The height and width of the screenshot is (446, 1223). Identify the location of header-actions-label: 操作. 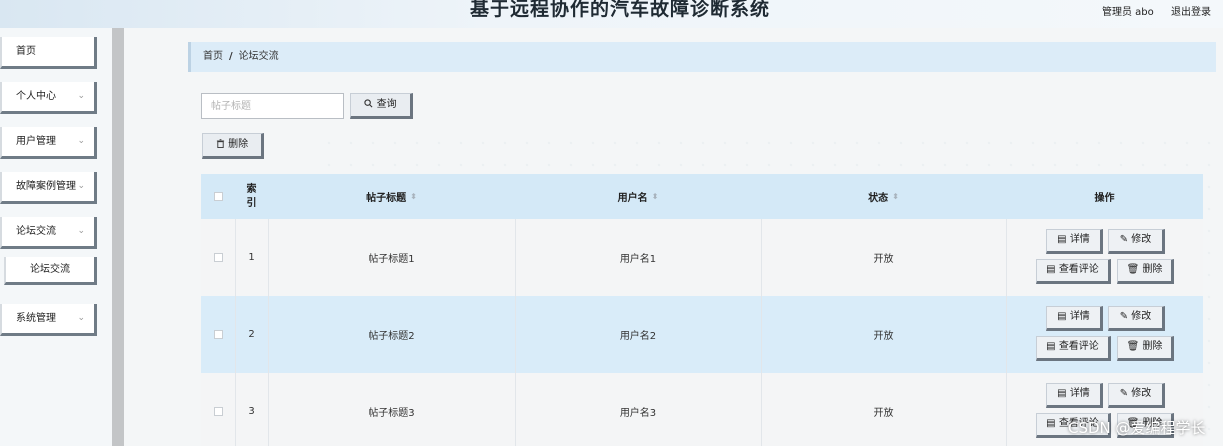
(1104, 198).